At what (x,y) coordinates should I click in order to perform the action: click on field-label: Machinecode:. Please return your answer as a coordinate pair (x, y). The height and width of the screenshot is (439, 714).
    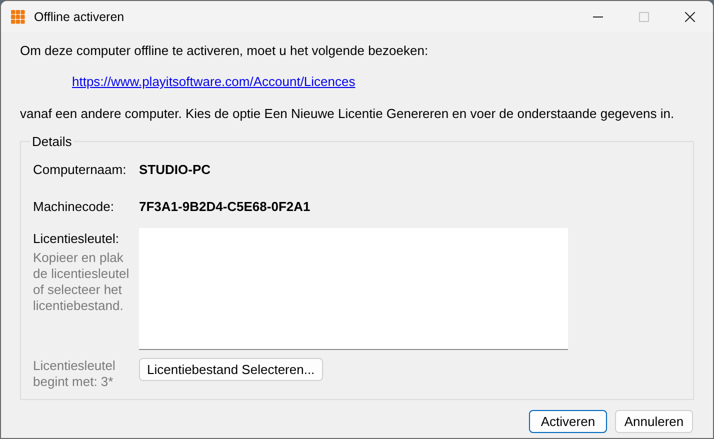
    Looking at the image, I should click on (74, 206).